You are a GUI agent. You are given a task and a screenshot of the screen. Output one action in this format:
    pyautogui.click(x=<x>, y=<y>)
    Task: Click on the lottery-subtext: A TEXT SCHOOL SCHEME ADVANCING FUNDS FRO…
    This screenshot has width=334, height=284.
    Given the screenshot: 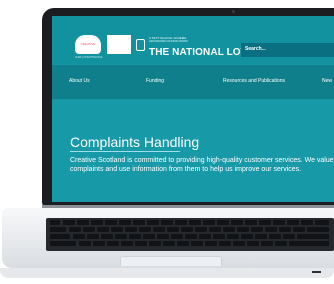 What is the action you would take?
    pyautogui.click(x=184, y=40)
    